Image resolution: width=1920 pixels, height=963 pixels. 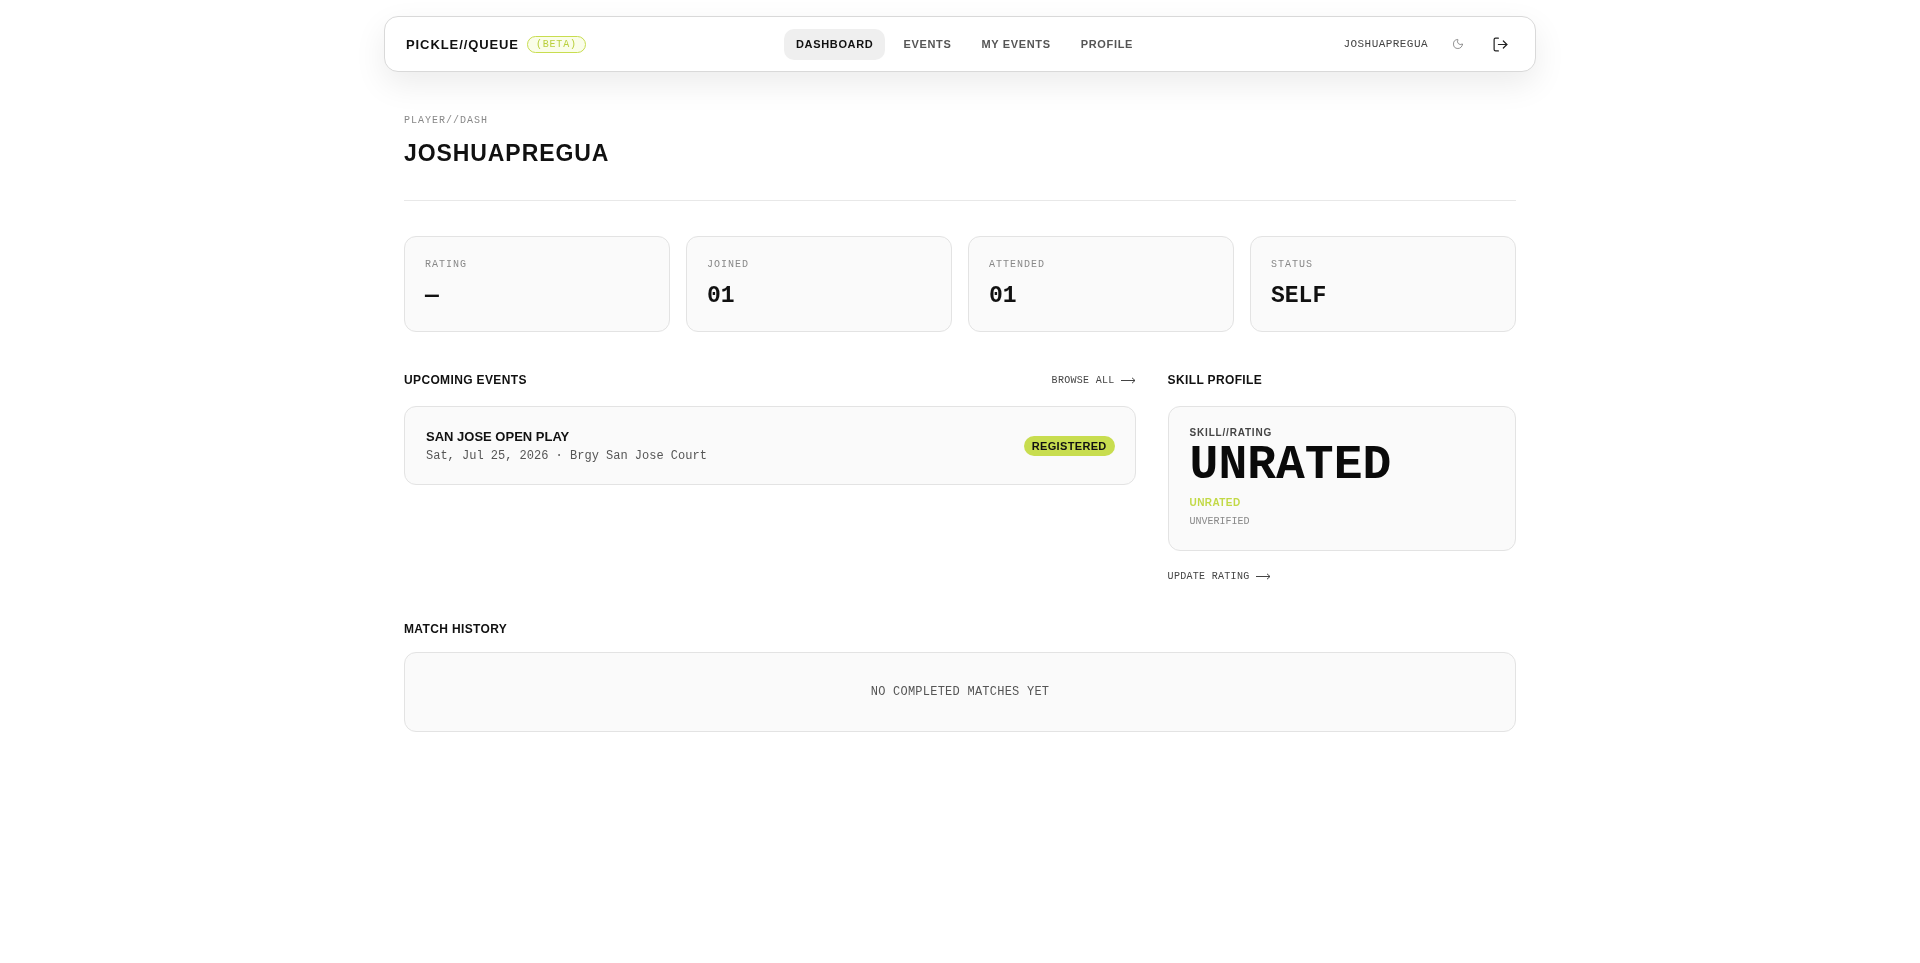 I want to click on skill-rating-value: UNRATED, so click(x=1290, y=465).